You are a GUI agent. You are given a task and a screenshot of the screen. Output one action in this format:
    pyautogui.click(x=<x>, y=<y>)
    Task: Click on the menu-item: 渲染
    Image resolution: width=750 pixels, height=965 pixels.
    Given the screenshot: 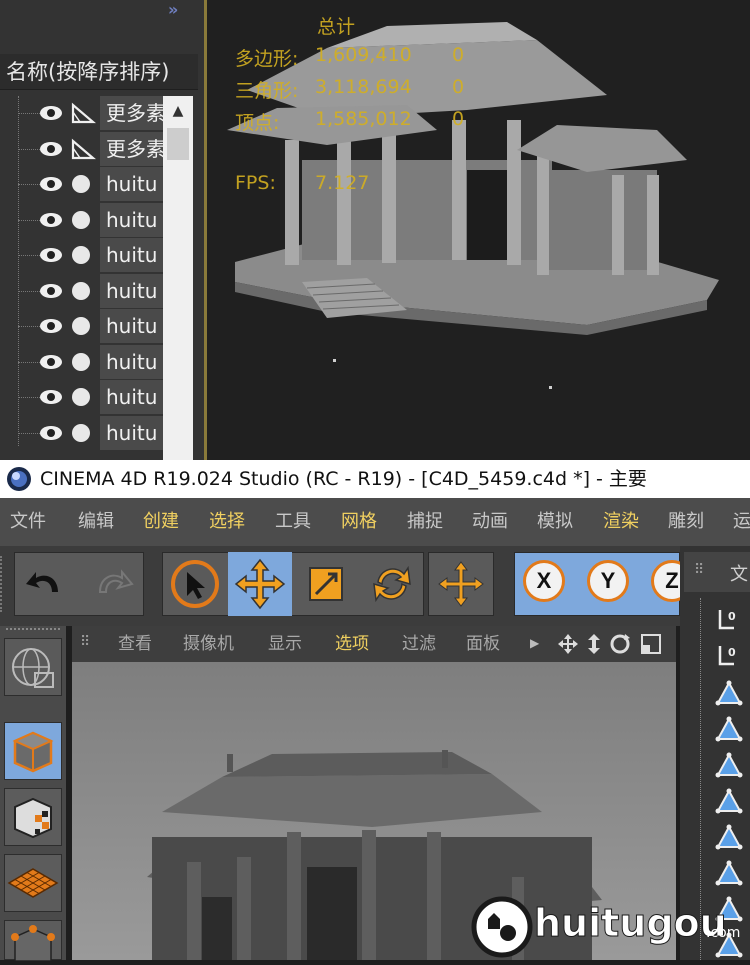 What is the action you would take?
    pyautogui.click(x=621, y=522)
    